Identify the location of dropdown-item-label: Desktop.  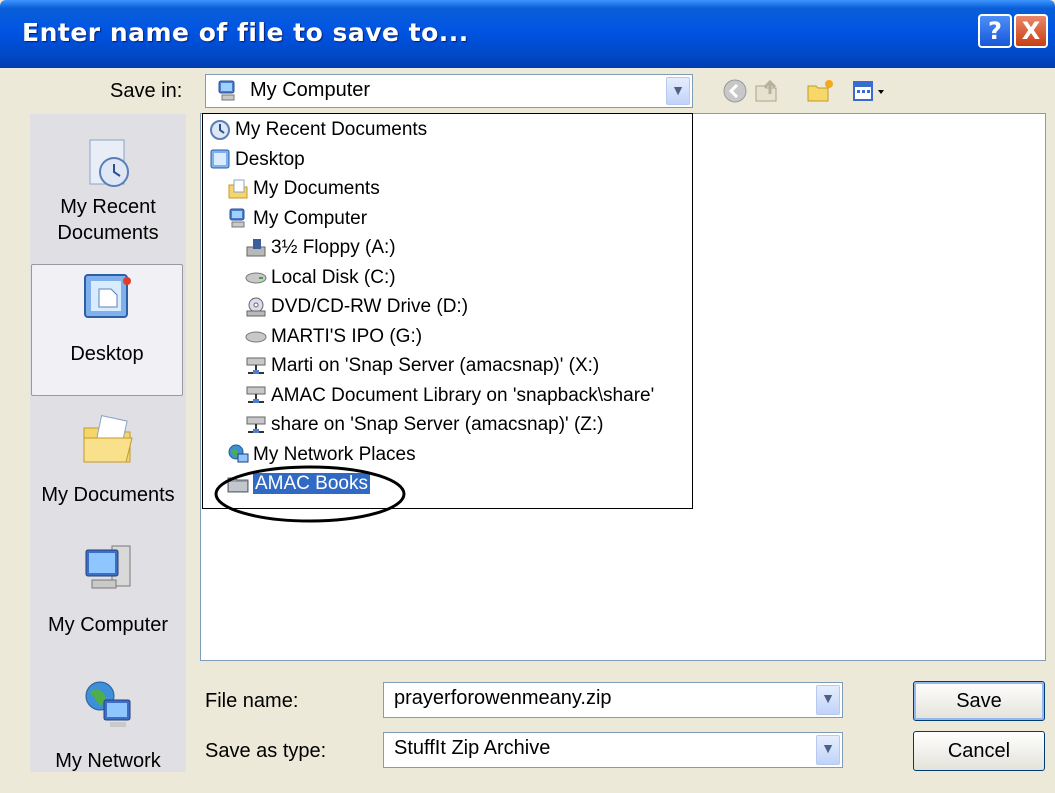
(270, 159).